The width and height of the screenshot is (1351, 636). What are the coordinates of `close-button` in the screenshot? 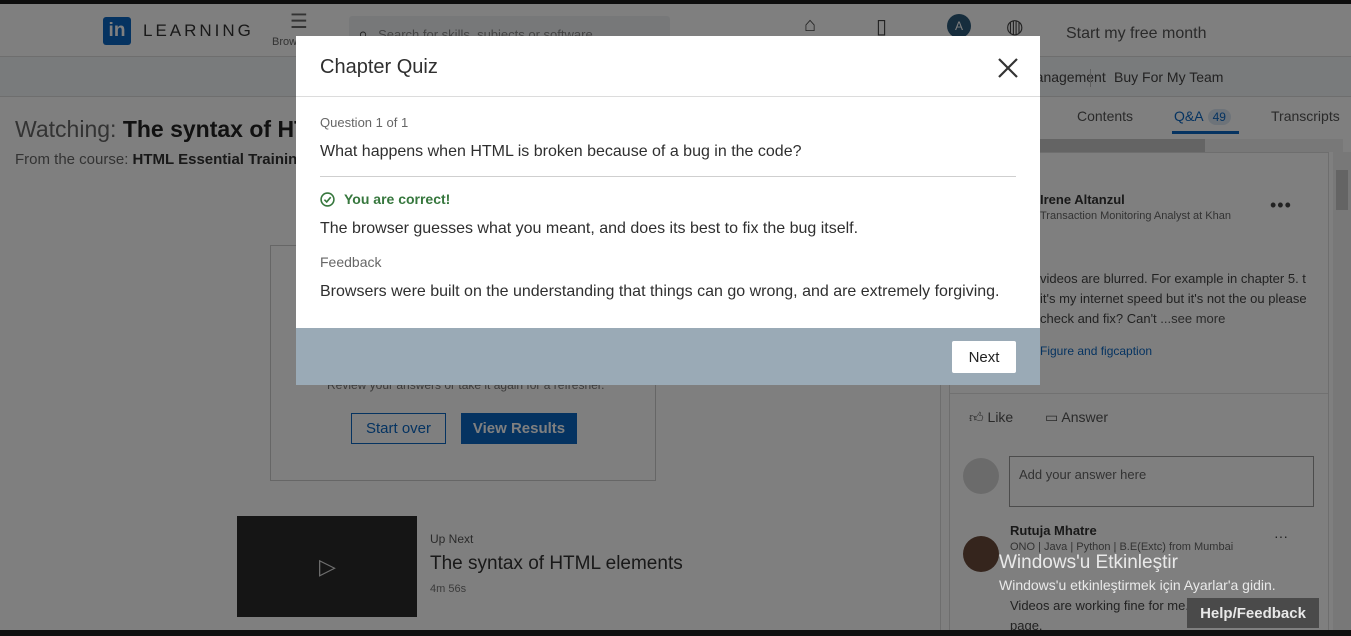 It's located at (1008, 68).